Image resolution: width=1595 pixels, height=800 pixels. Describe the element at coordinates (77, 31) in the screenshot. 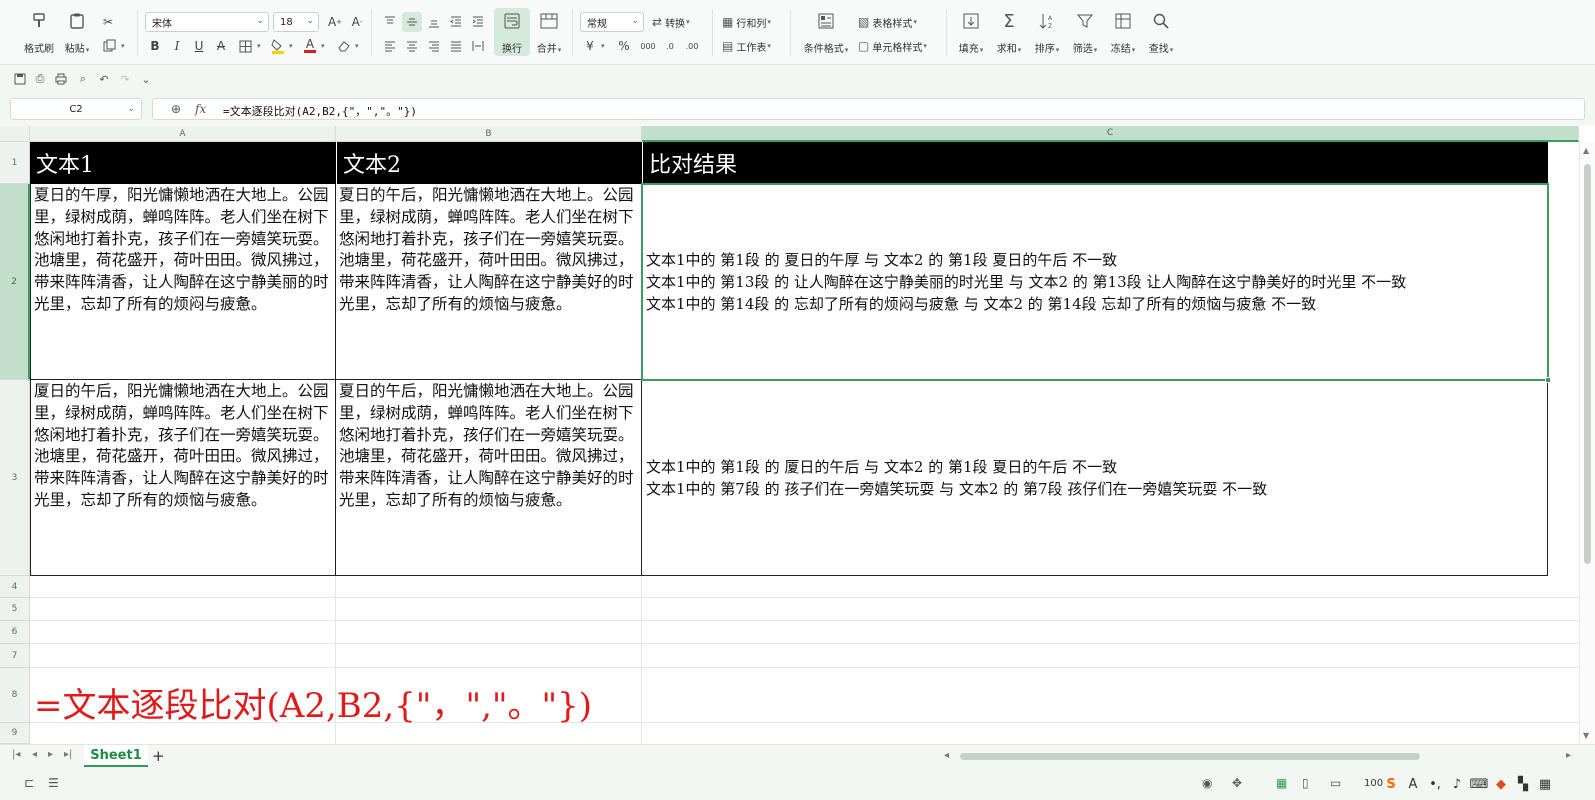

I see `paste-button: 粘贴▾` at that location.